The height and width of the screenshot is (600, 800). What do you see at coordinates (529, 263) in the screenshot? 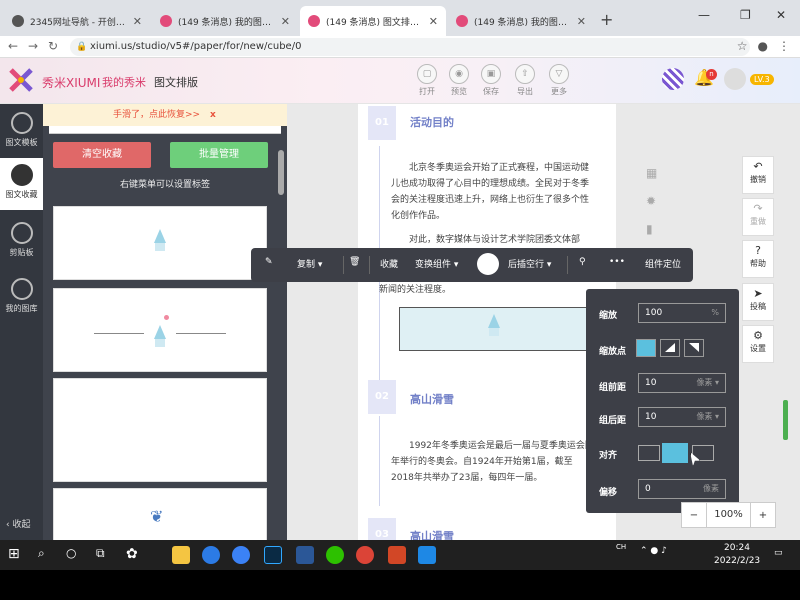
I see `insert-after-button: 后插空行 ▾` at bounding box center [529, 263].